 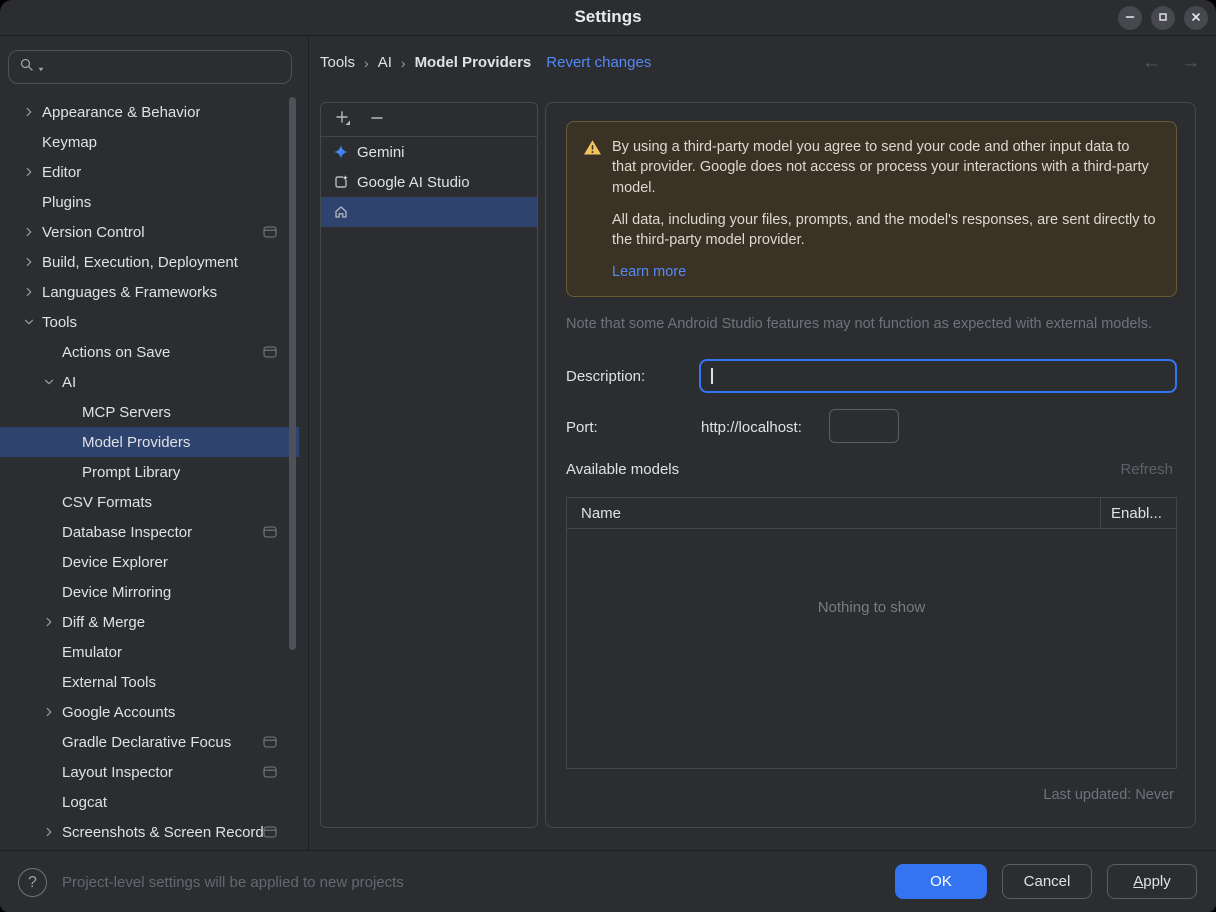 What do you see at coordinates (343, 119) in the screenshot?
I see `add-provider-button` at bounding box center [343, 119].